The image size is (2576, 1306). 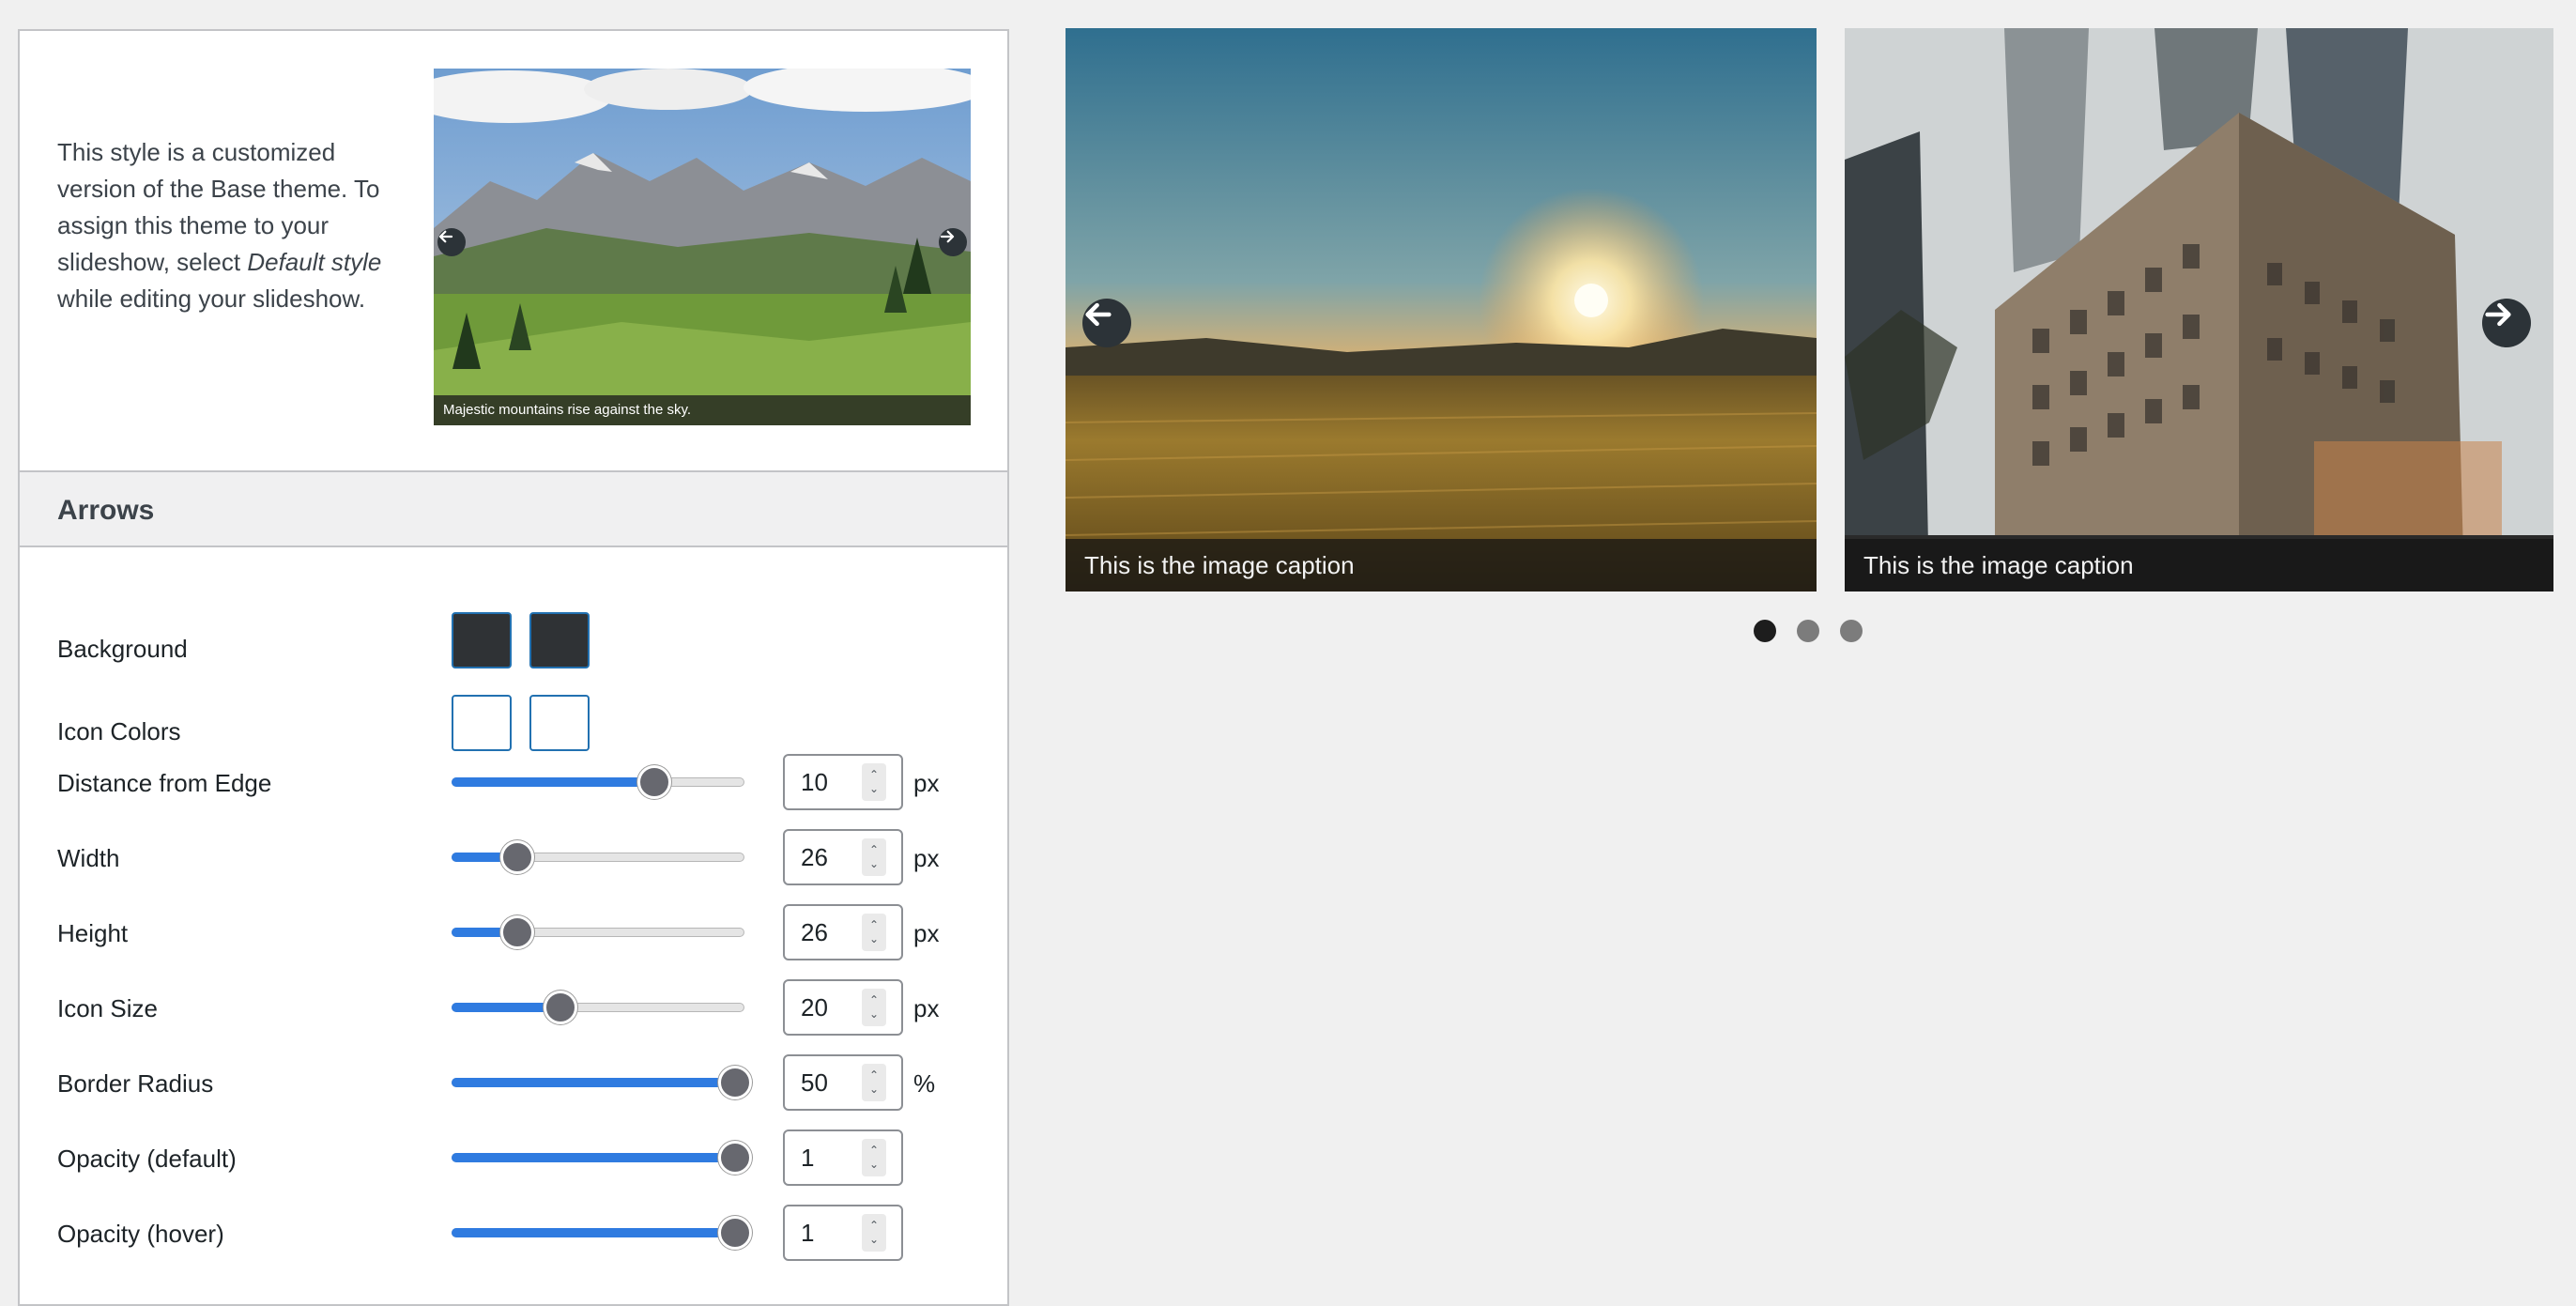 I want to click on theme-preview-image: Majestic mountains rise against the sky., so click(x=702, y=247).